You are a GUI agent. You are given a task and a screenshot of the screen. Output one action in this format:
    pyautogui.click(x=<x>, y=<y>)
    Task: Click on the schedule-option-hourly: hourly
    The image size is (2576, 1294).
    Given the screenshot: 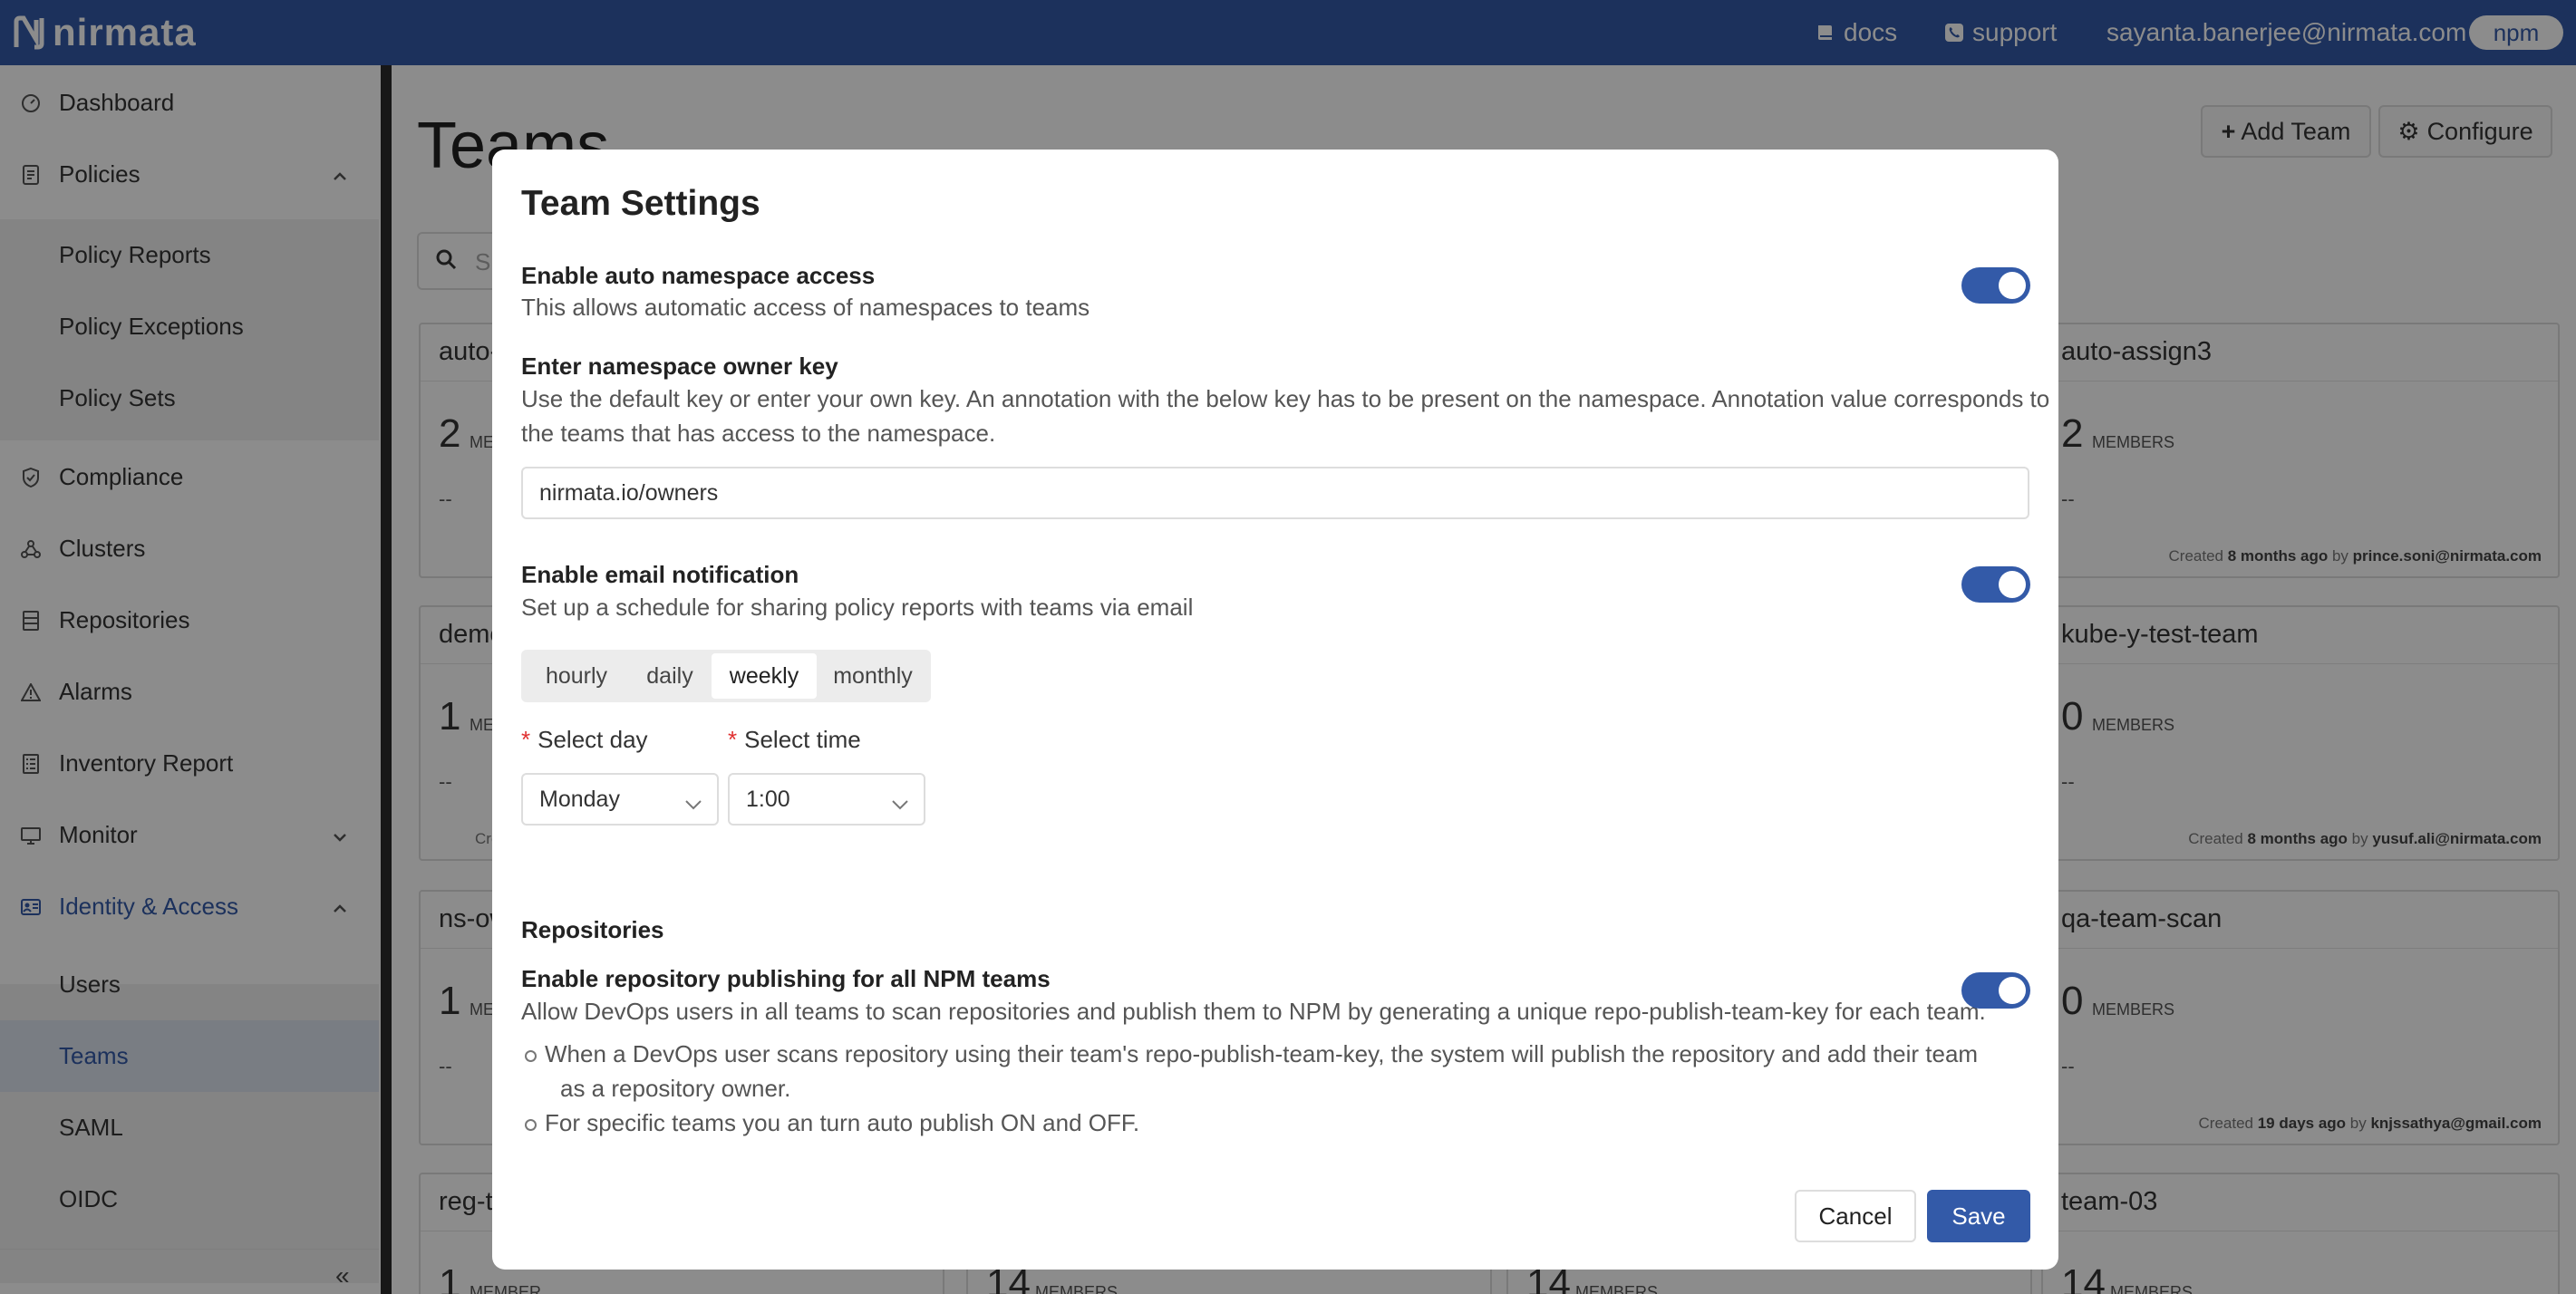 What is the action you would take?
    pyautogui.click(x=576, y=676)
    